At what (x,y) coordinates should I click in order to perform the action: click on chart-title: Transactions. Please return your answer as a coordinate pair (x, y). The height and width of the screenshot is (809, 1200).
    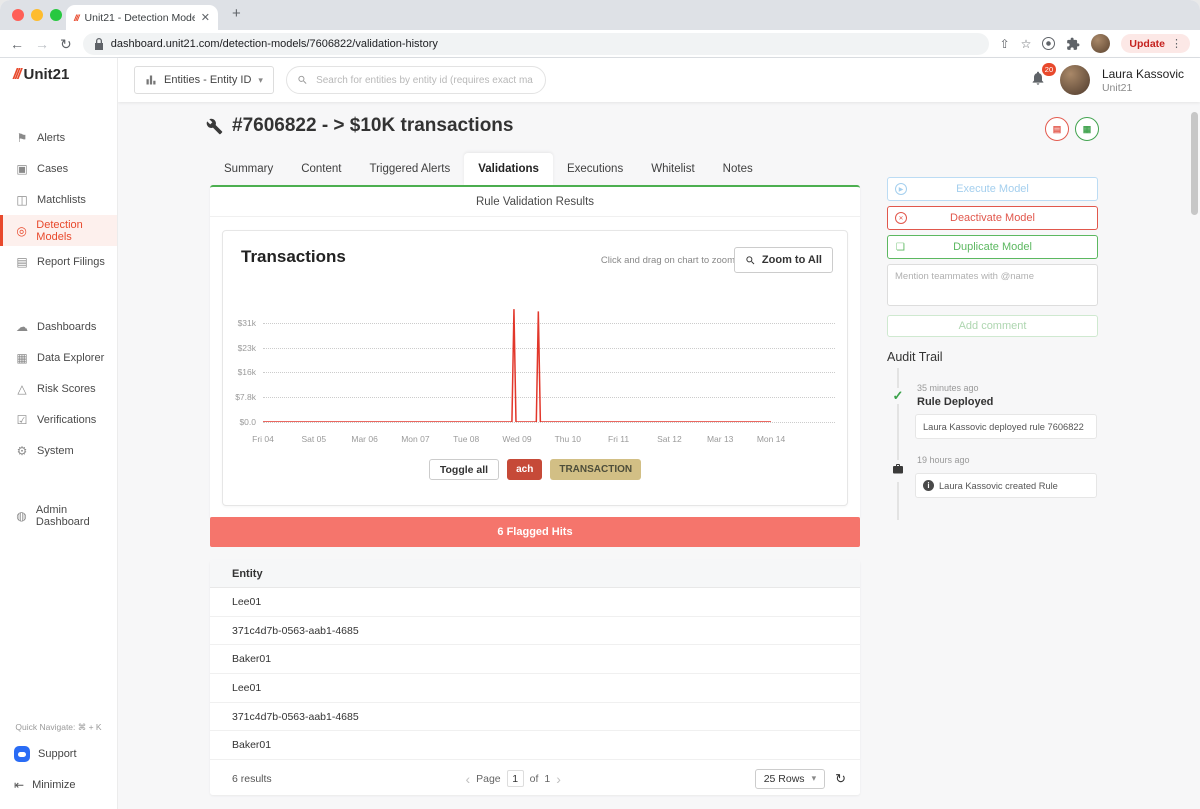
    Looking at the image, I should click on (293, 256).